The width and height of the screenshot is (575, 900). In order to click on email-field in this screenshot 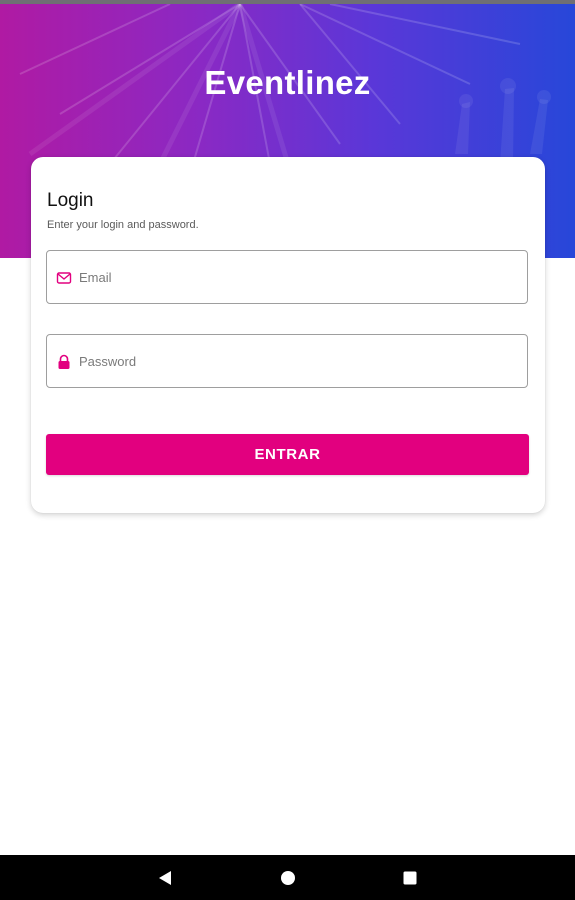, I will do `click(287, 277)`.